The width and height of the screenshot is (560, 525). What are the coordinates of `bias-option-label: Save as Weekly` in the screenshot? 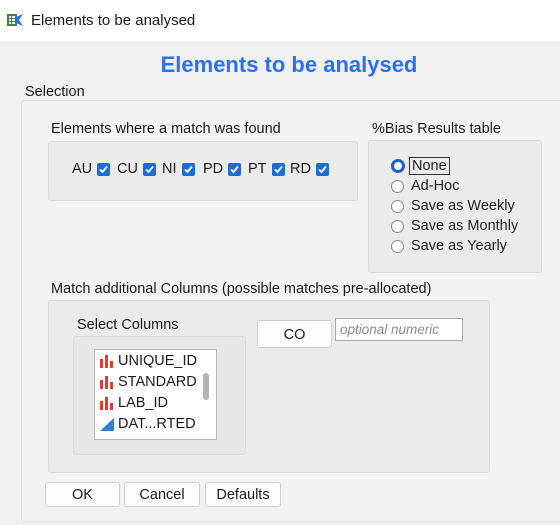 It's located at (463, 206).